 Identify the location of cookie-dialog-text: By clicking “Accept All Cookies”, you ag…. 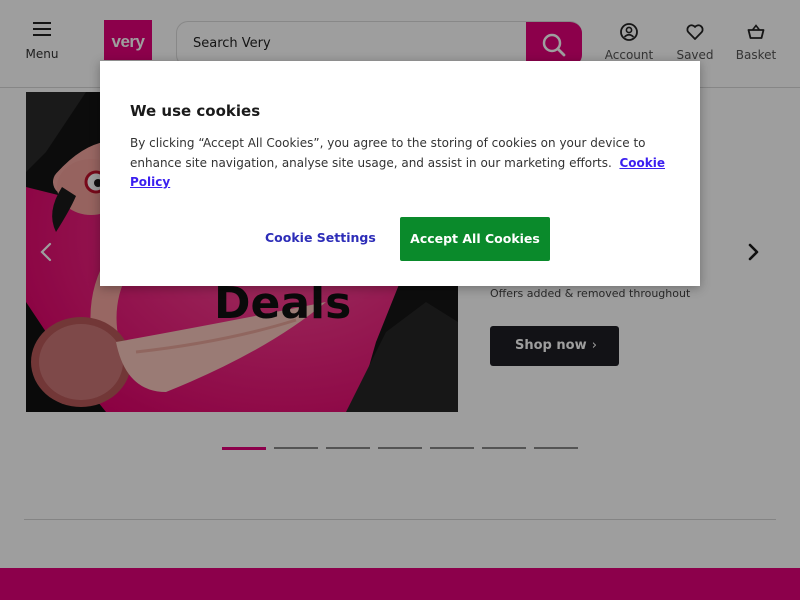
(402, 163).